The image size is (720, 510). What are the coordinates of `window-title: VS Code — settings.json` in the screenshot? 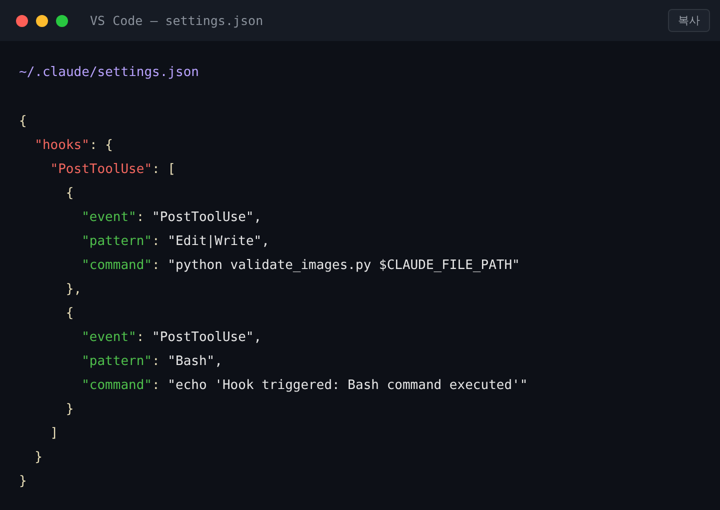 It's located at (177, 20).